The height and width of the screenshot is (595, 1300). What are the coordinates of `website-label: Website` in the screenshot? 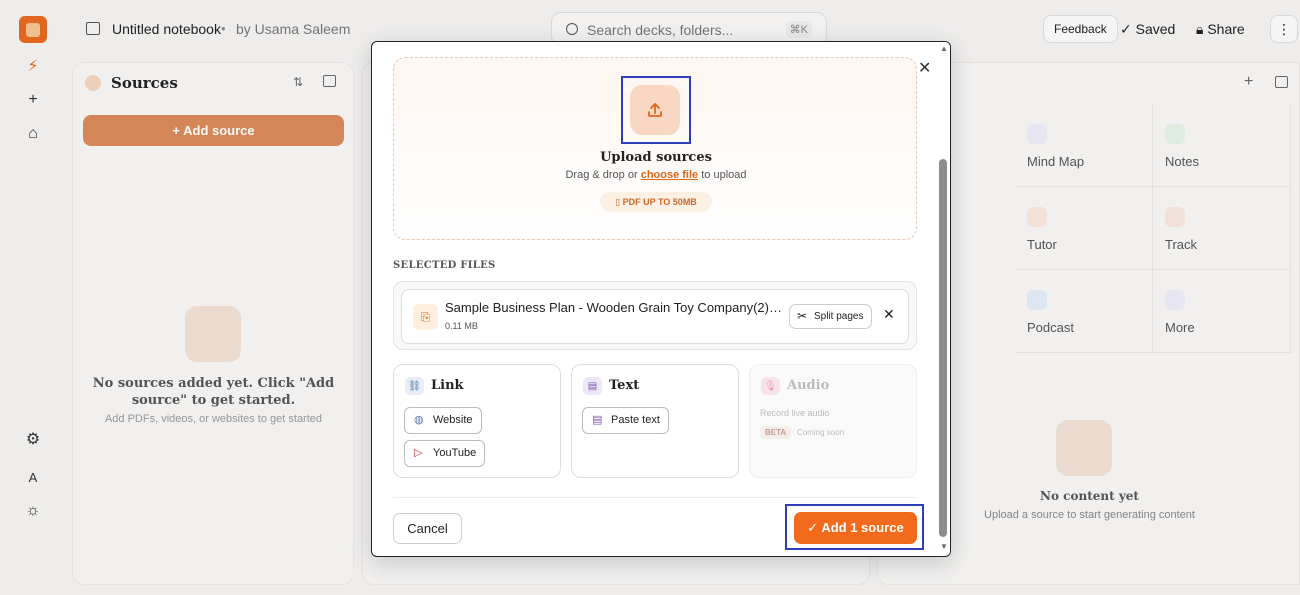 It's located at (453, 420).